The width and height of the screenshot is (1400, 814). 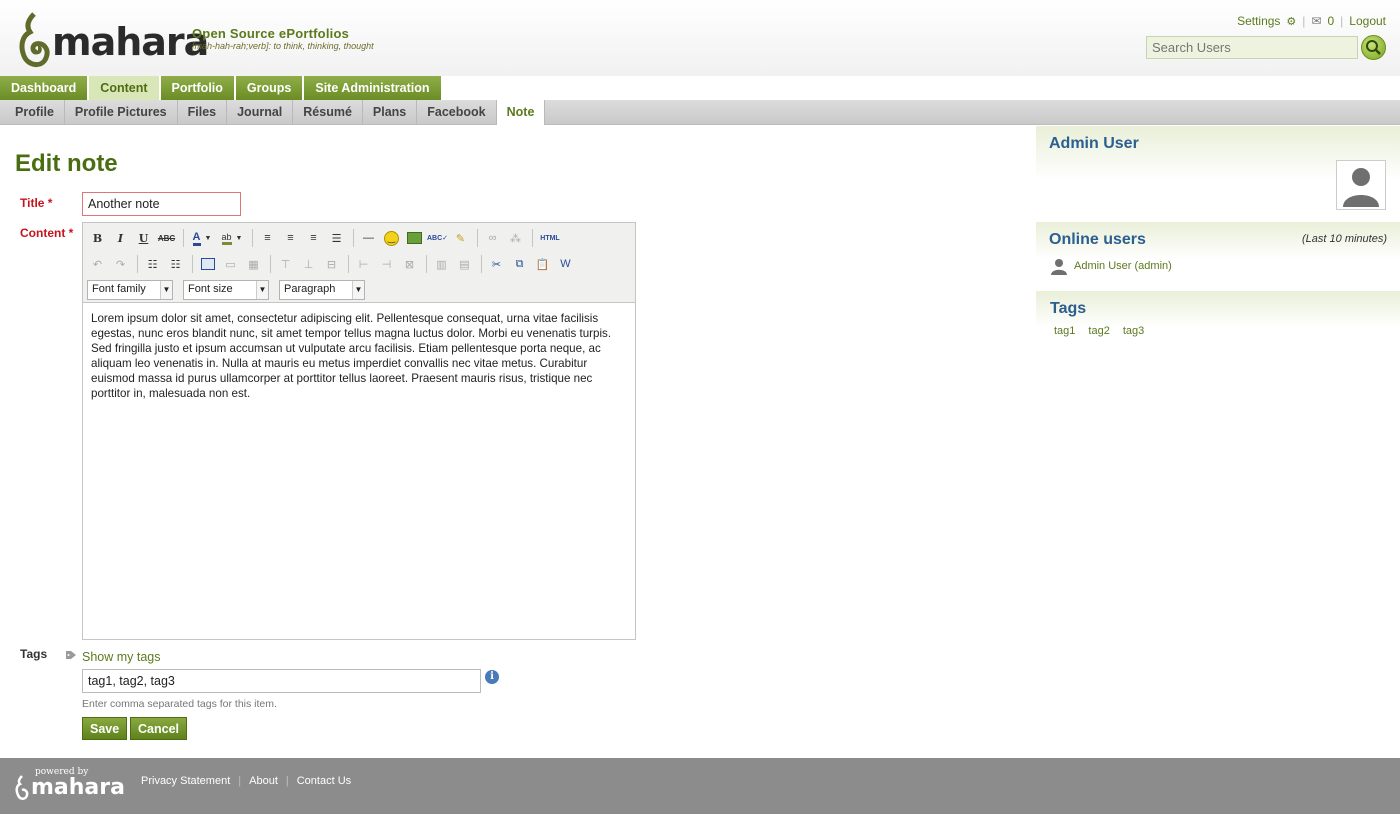 I want to click on link-icon: ∞, so click(x=492, y=238).